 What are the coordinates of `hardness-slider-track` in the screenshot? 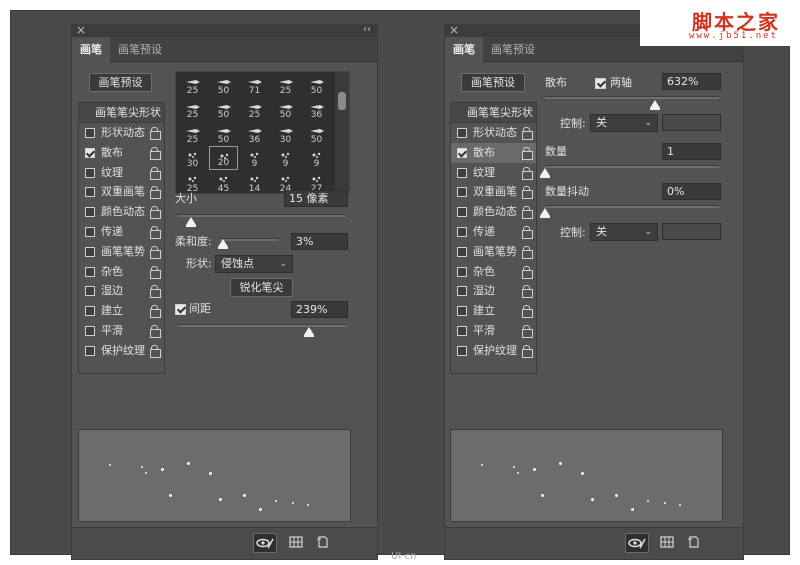 It's located at (249, 239).